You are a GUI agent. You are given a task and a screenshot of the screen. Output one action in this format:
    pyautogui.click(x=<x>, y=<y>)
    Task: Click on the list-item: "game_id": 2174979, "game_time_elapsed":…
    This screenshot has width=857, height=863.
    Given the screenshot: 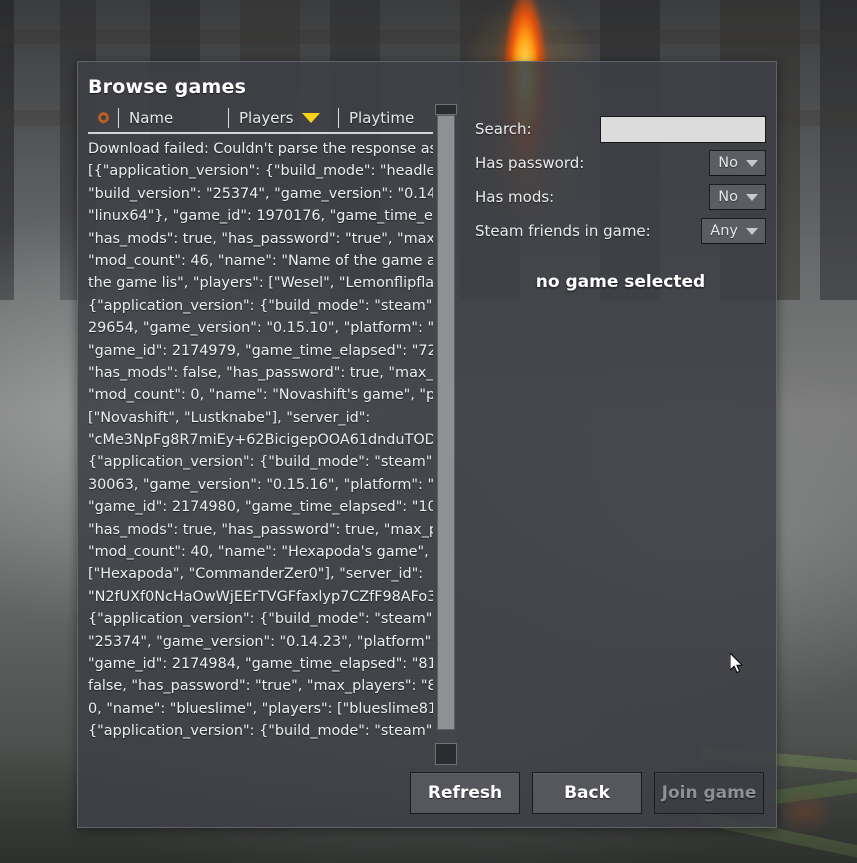 What is the action you would take?
    pyautogui.click(x=260, y=350)
    